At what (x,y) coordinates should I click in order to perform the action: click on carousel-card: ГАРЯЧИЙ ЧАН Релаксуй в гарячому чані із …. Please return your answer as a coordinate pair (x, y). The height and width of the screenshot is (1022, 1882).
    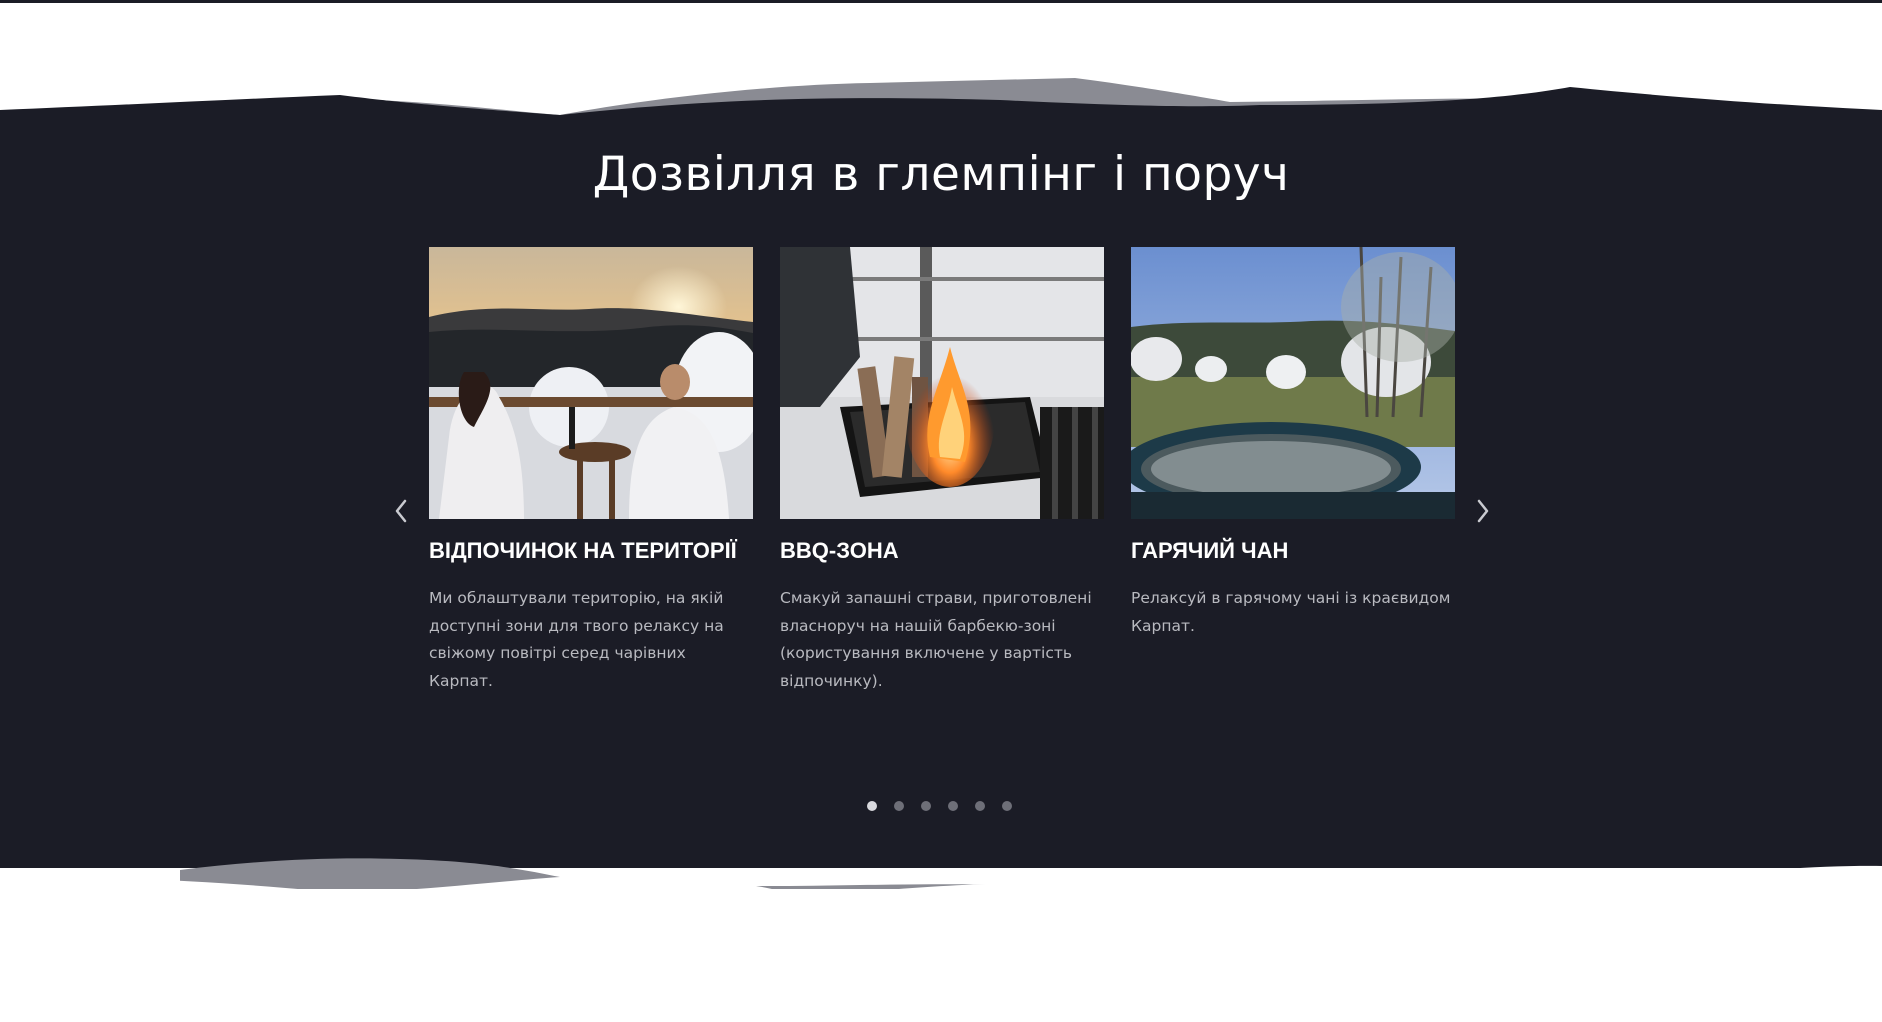
    Looking at the image, I should click on (1293, 443).